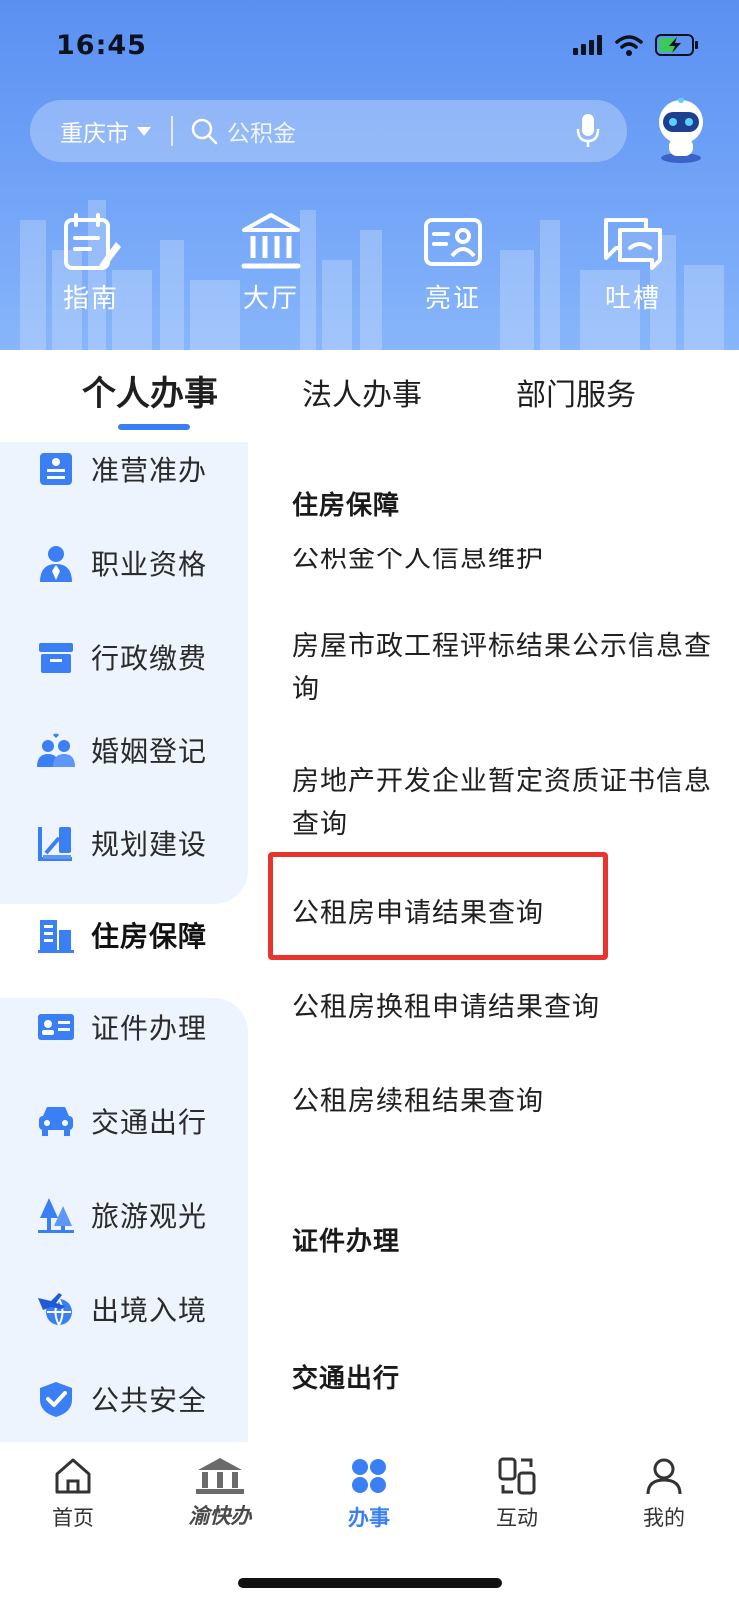 The height and width of the screenshot is (1600, 739). I want to click on list-item: 房屋市政工程评标结果公示信息查询, so click(502, 668).